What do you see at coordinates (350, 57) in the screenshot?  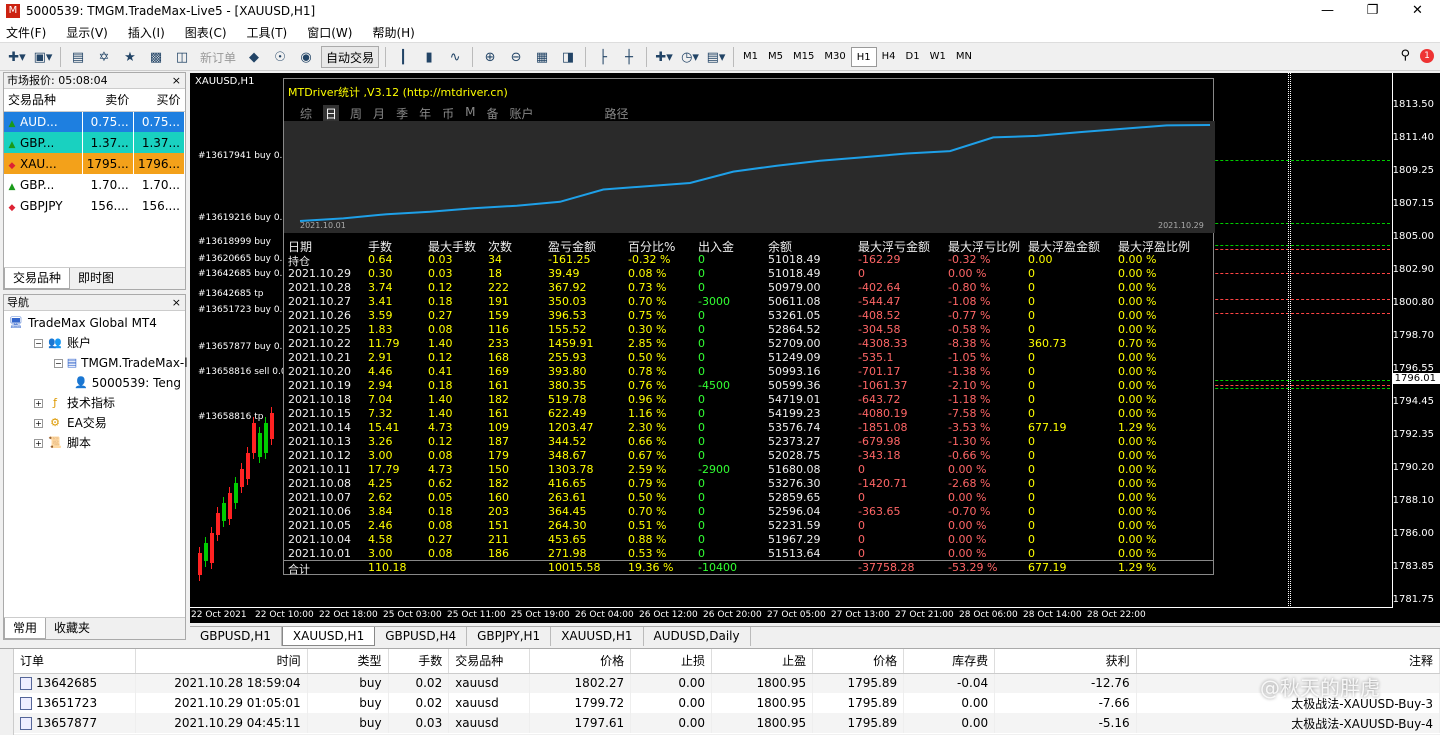 I see `auto-trading-button: 自动交易` at bounding box center [350, 57].